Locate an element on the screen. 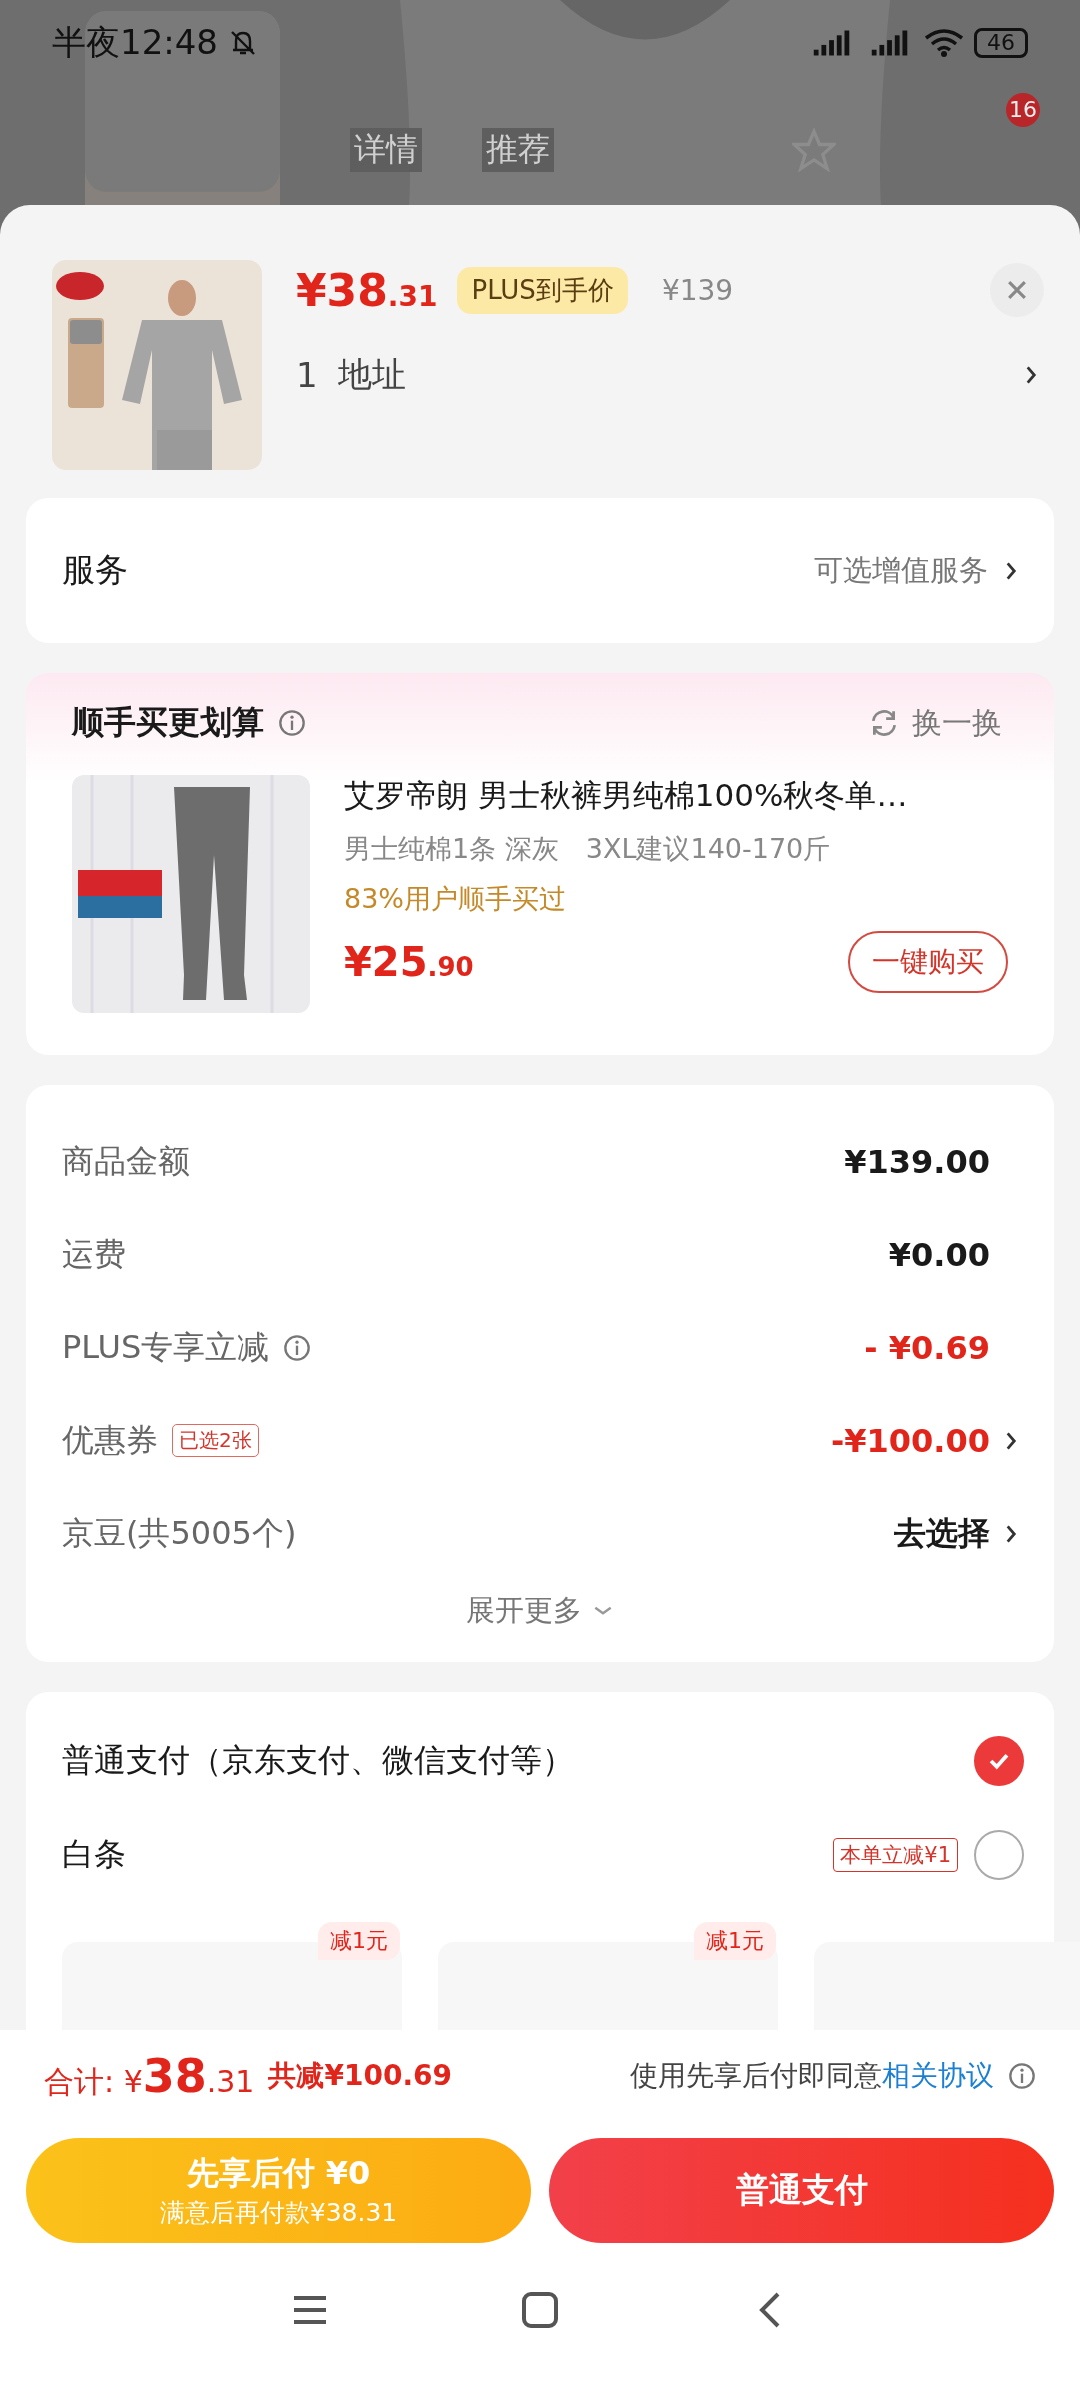  fee-label: 优惠券 is located at coordinates (110, 1440).